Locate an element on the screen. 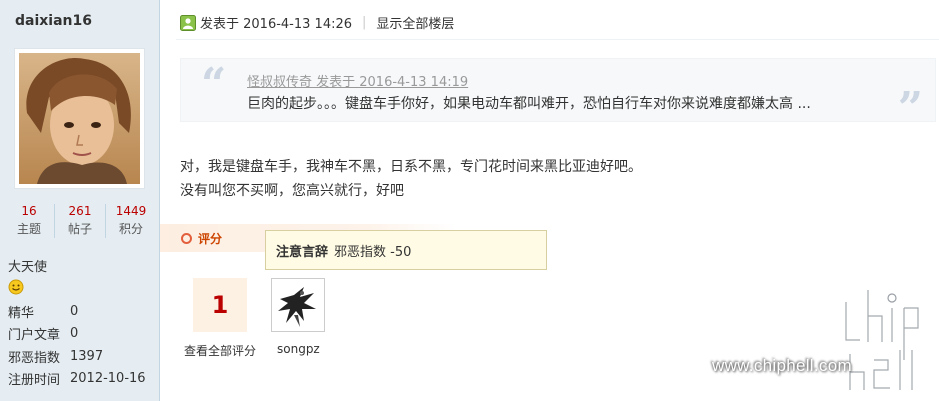  profile-value: 1397 is located at coordinates (87, 356).